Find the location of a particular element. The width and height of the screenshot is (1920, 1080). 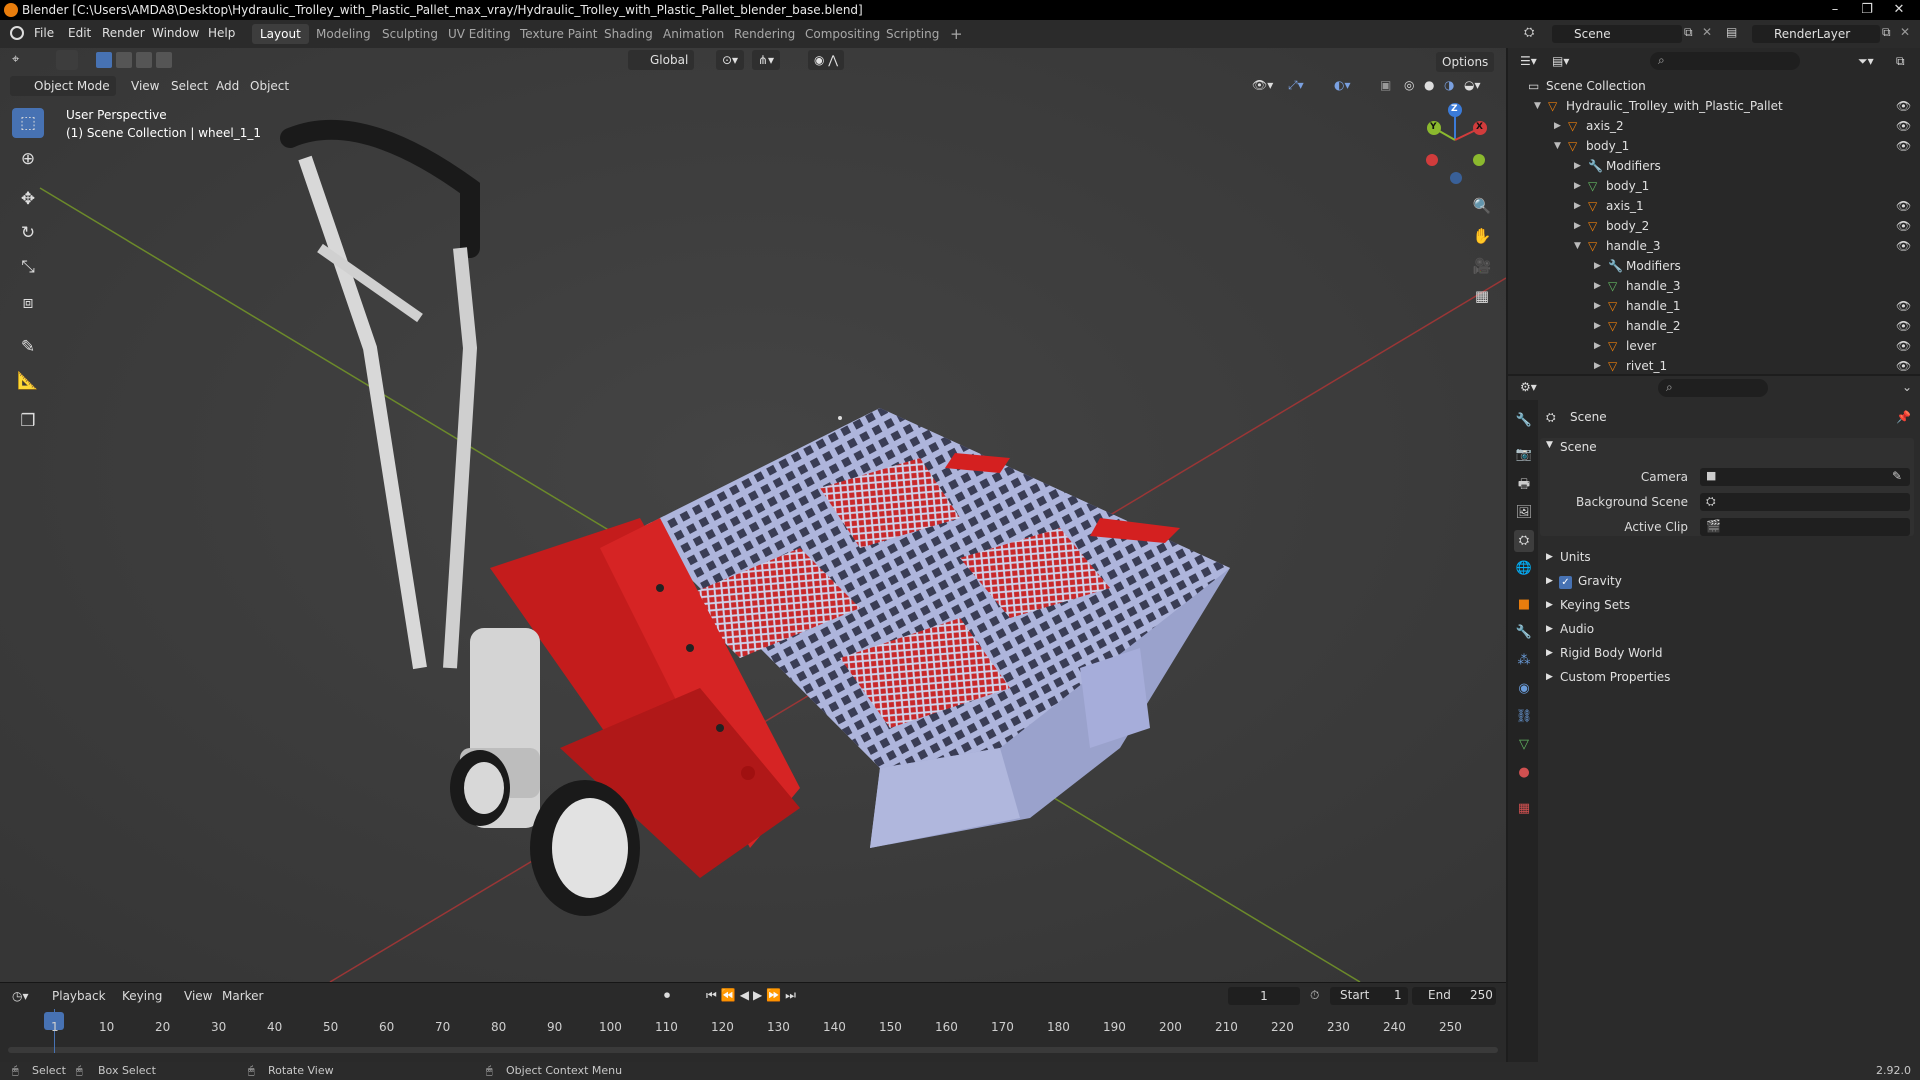

xray-icon: ▣ is located at coordinates (1385, 85).